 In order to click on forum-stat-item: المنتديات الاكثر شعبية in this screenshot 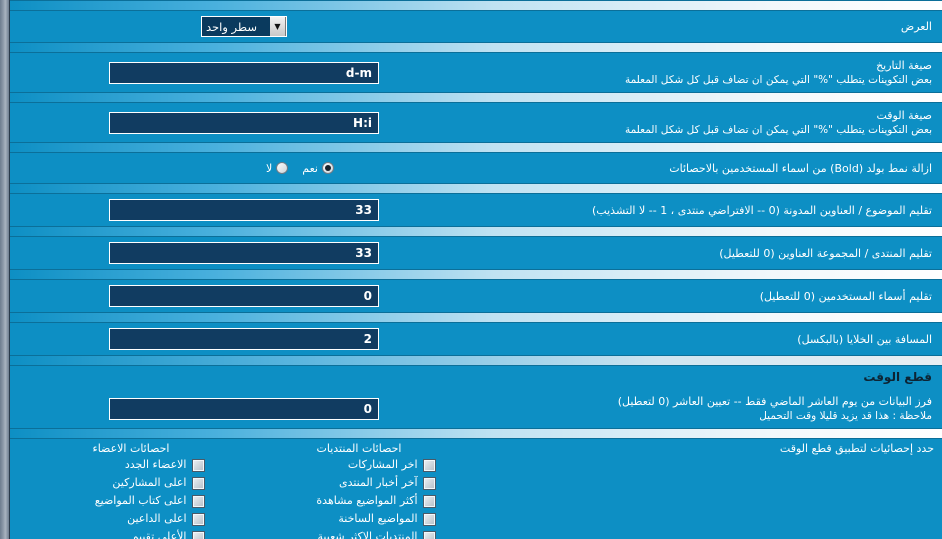, I will do `click(364, 534)`.